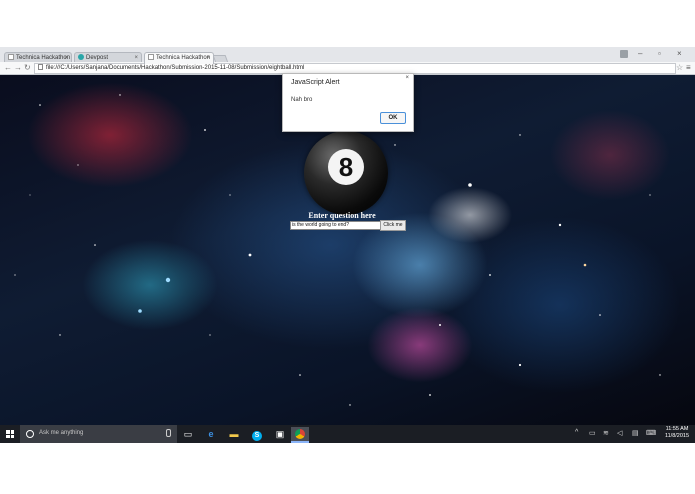  What do you see at coordinates (619, 433) in the screenshot?
I see `volume-icon: ◁` at bounding box center [619, 433].